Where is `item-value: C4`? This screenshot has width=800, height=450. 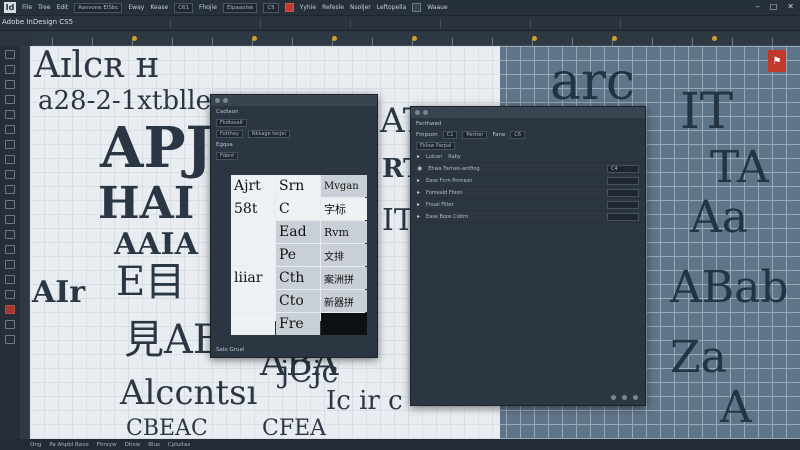 item-value: C4 is located at coordinates (623, 168).